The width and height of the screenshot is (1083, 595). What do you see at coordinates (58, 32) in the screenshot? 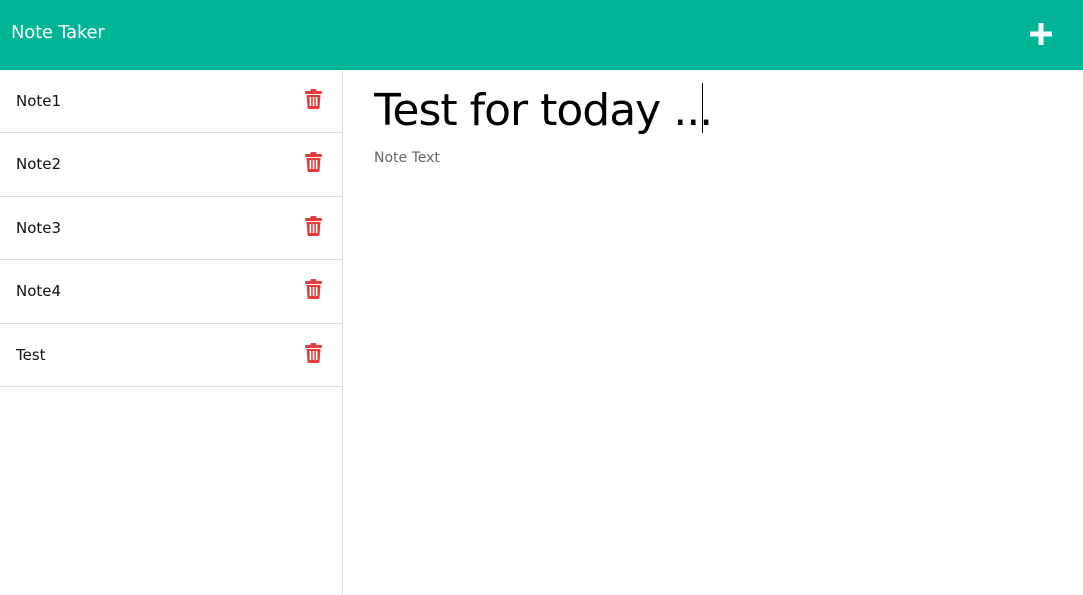
I see `brand-title: Note Taker` at bounding box center [58, 32].